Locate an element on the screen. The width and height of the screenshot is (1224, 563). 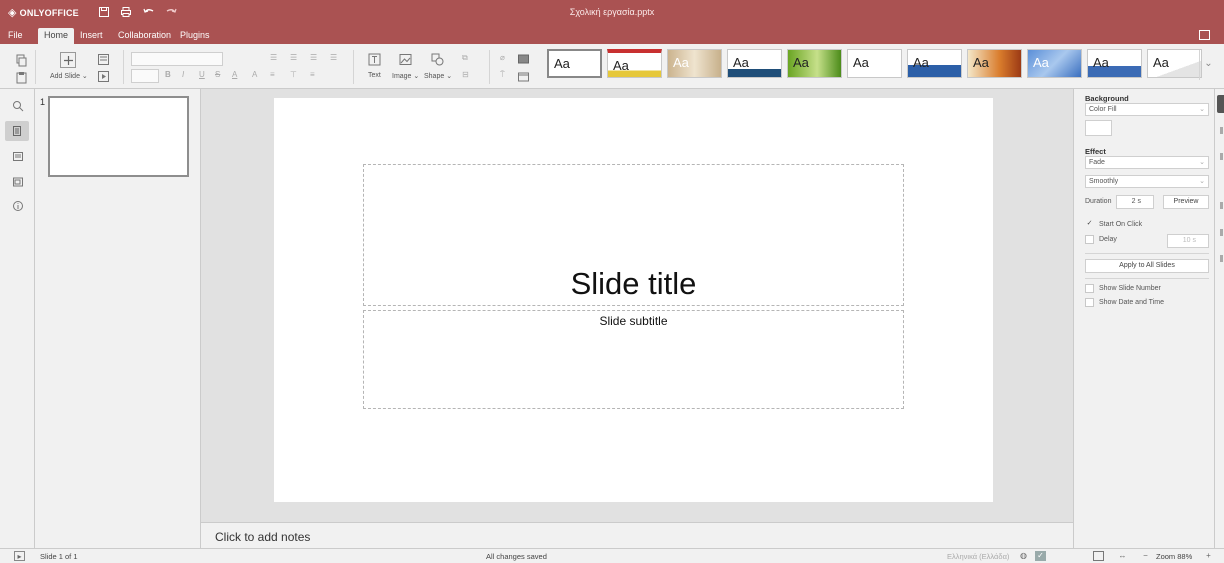
slide-layout-icon is located at coordinates (103, 59).